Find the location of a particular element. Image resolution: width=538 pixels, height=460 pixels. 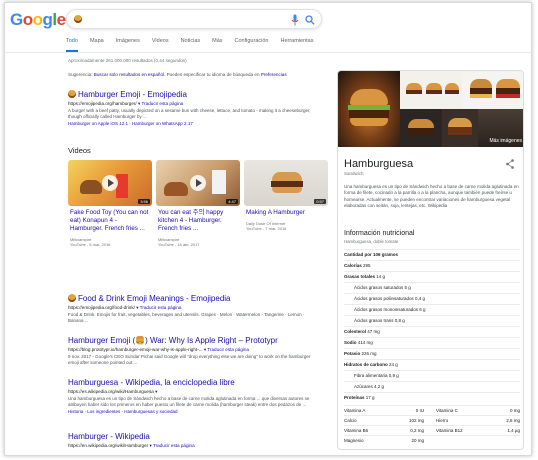

entity-subtitle: Sandwich is located at coordinates (354, 173).